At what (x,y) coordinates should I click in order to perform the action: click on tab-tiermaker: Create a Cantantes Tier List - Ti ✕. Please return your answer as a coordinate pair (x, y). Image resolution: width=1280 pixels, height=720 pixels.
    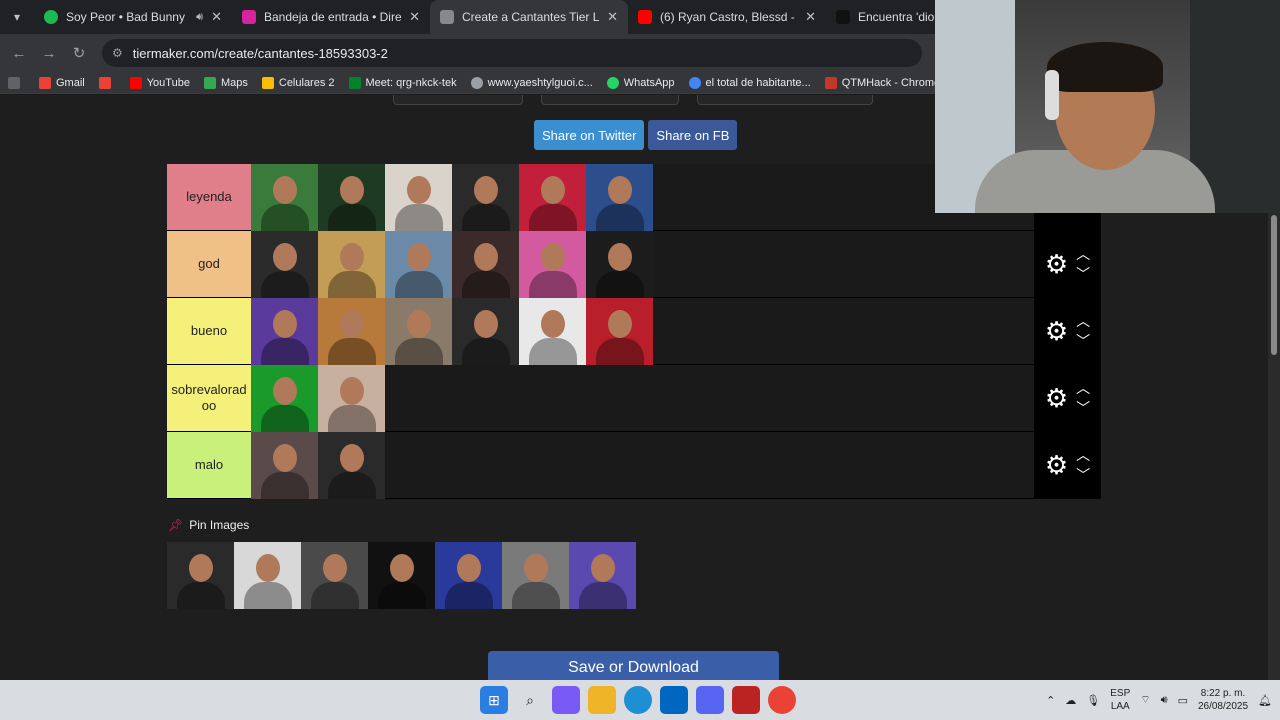
    Looking at the image, I should click on (529, 17).